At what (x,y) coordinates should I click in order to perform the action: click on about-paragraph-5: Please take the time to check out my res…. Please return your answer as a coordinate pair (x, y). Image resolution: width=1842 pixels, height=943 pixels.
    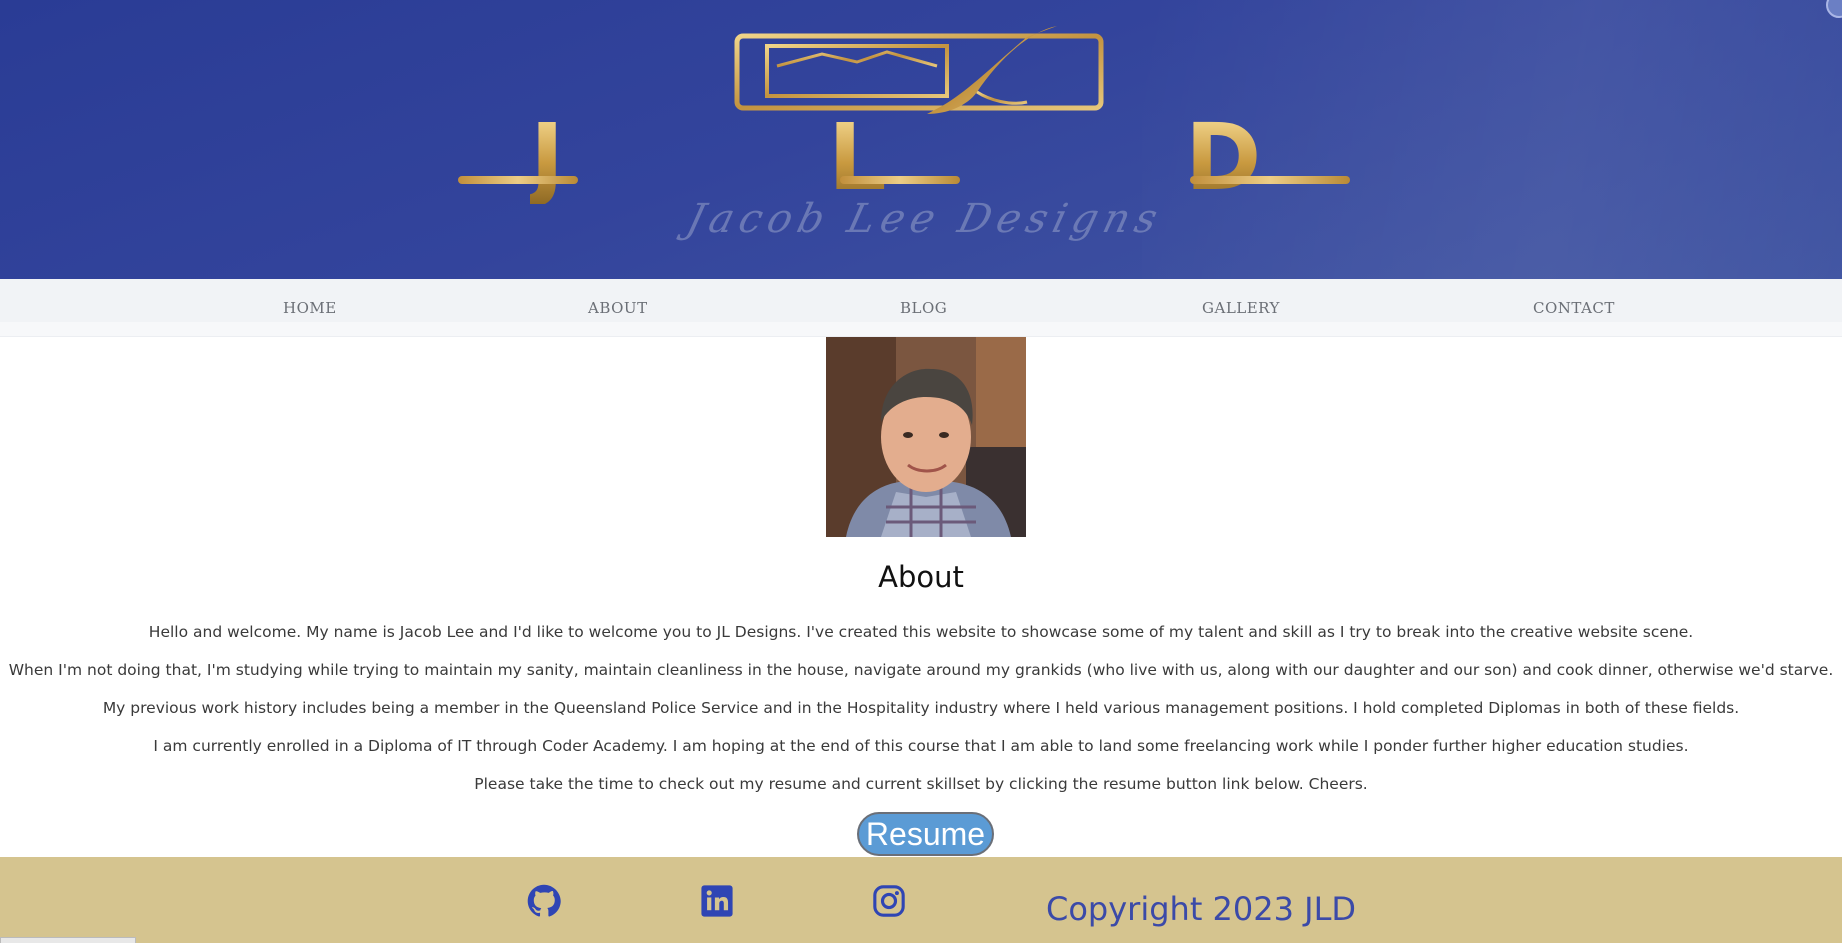
    Looking at the image, I should click on (921, 784).